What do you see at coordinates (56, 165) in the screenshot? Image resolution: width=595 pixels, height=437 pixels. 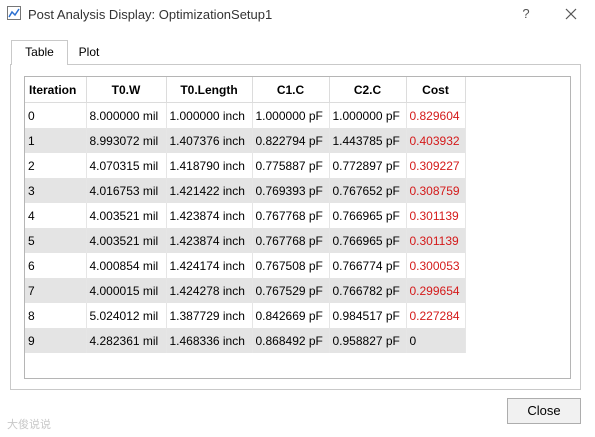 I see `cell-iteration: 2` at bounding box center [56, 165].